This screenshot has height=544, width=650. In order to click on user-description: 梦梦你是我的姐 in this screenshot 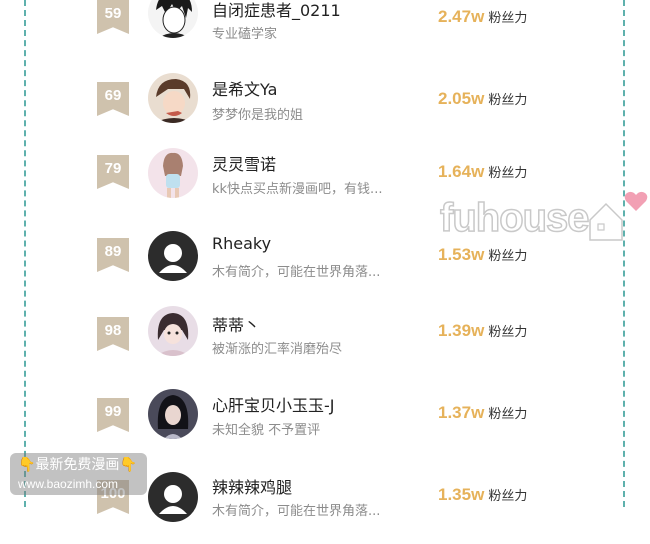, I will do `click(258, 115)`.